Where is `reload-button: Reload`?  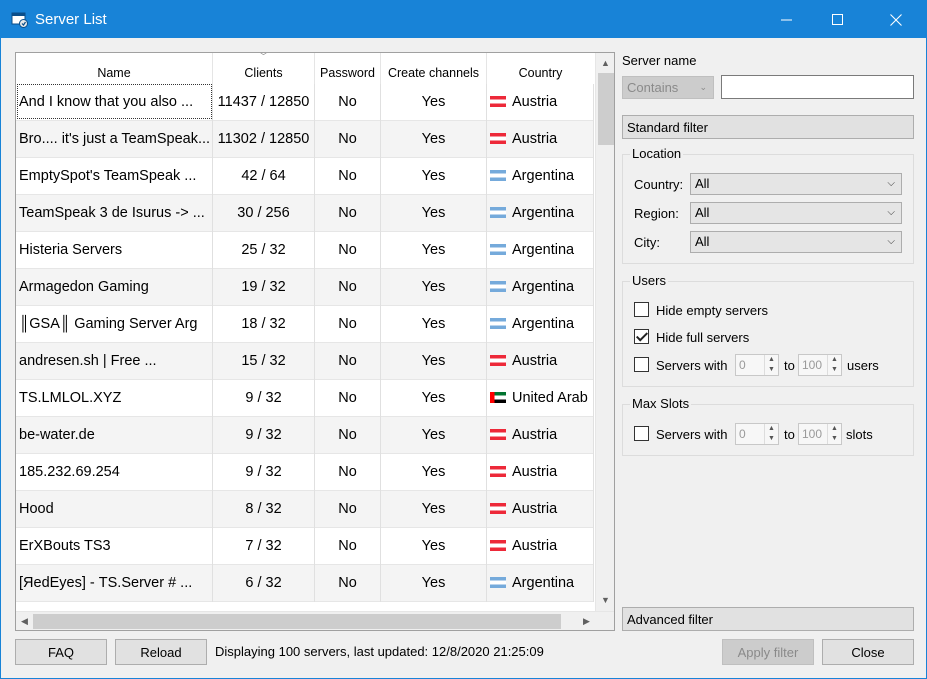 reload-button: Reload is located at coordinates (161, 652).